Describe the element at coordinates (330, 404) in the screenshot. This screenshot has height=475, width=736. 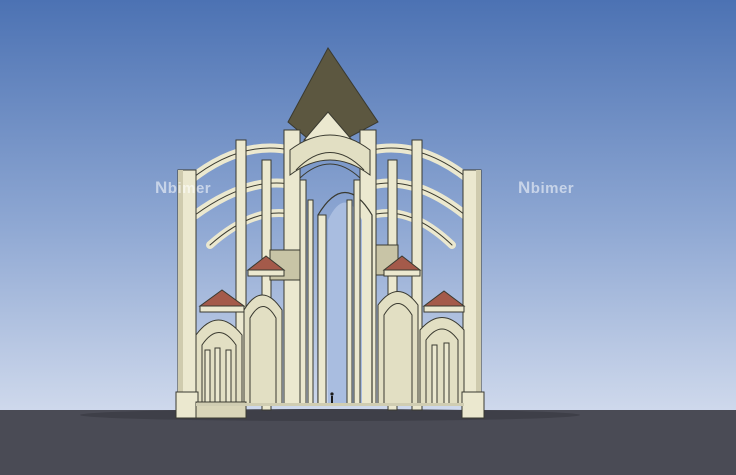
I see `floor-line` at that location.